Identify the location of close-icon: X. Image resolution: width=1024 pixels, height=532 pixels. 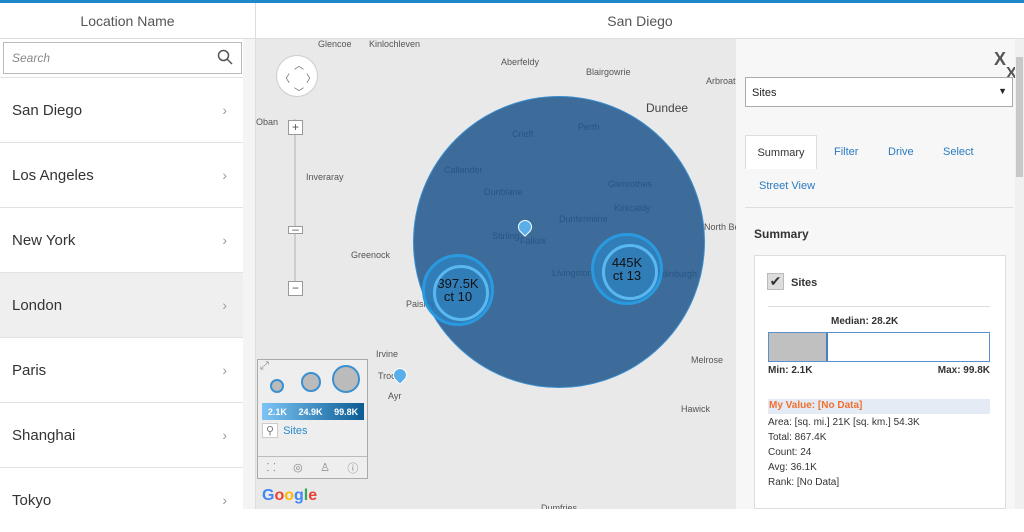
(1000, 59).